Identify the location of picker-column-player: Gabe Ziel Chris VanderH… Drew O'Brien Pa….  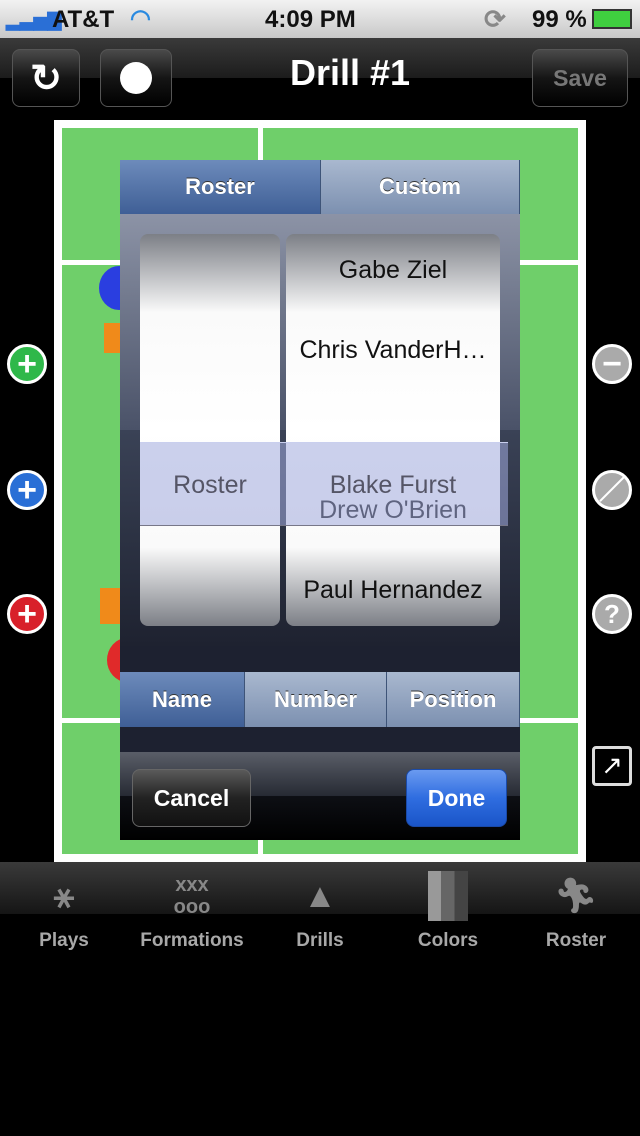
(393, 430).